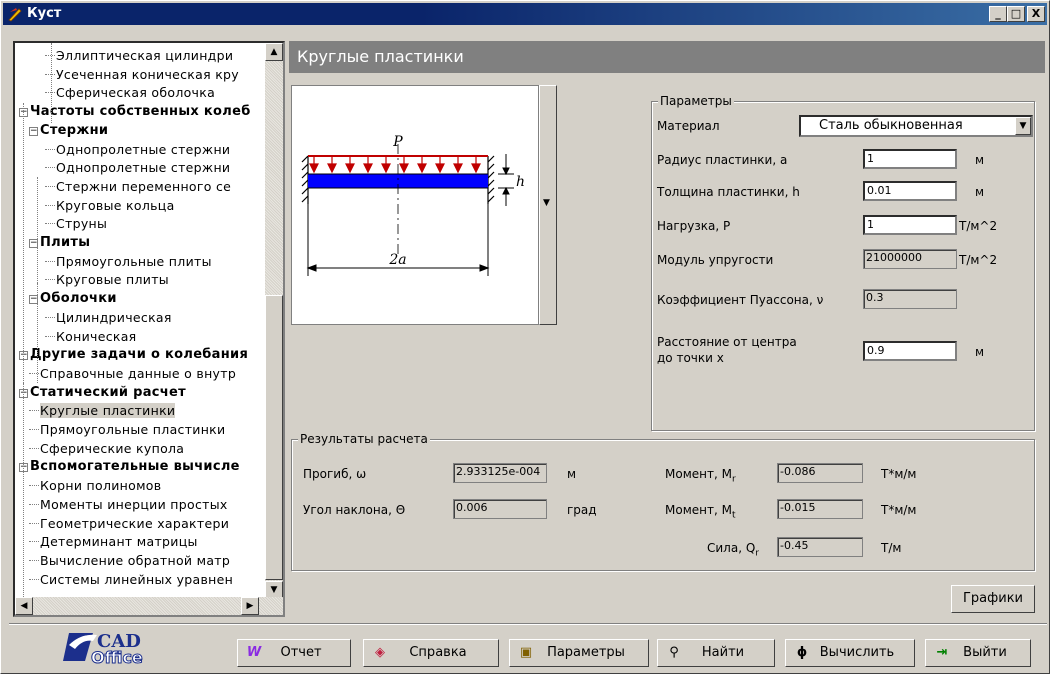 The image size is (1050, 674). I want to click on material-value: Сталь обыкновенная, so click(891, 125).